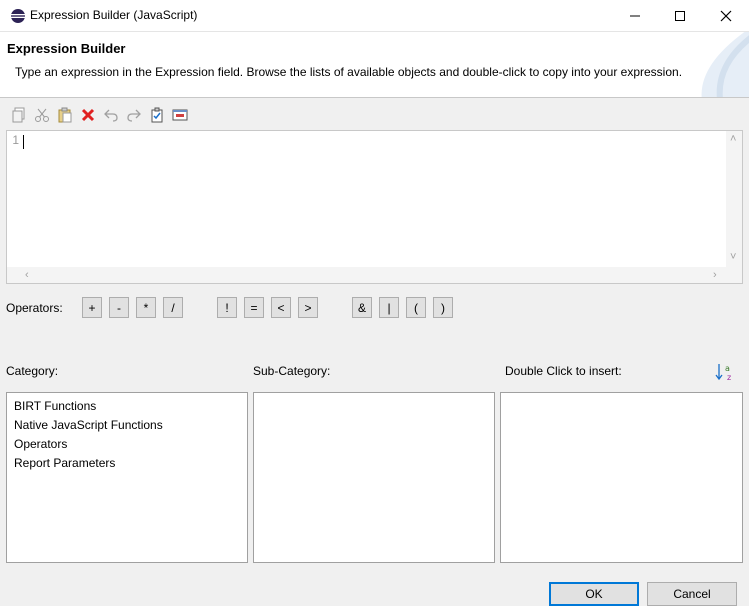  I want to click on close-button, so click(726, 16).